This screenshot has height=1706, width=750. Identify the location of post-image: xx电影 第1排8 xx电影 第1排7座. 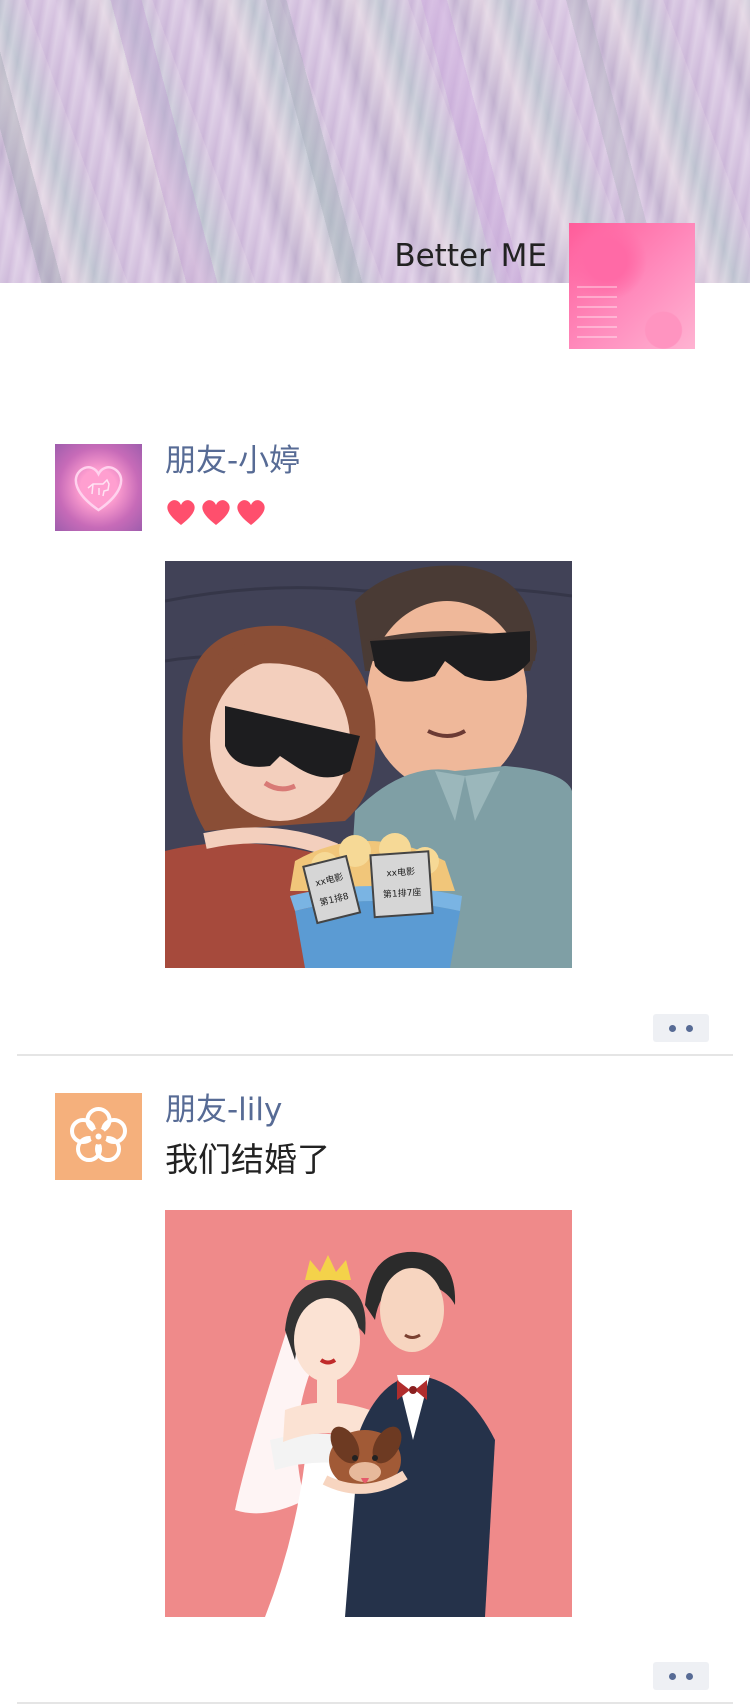
(368, 764).